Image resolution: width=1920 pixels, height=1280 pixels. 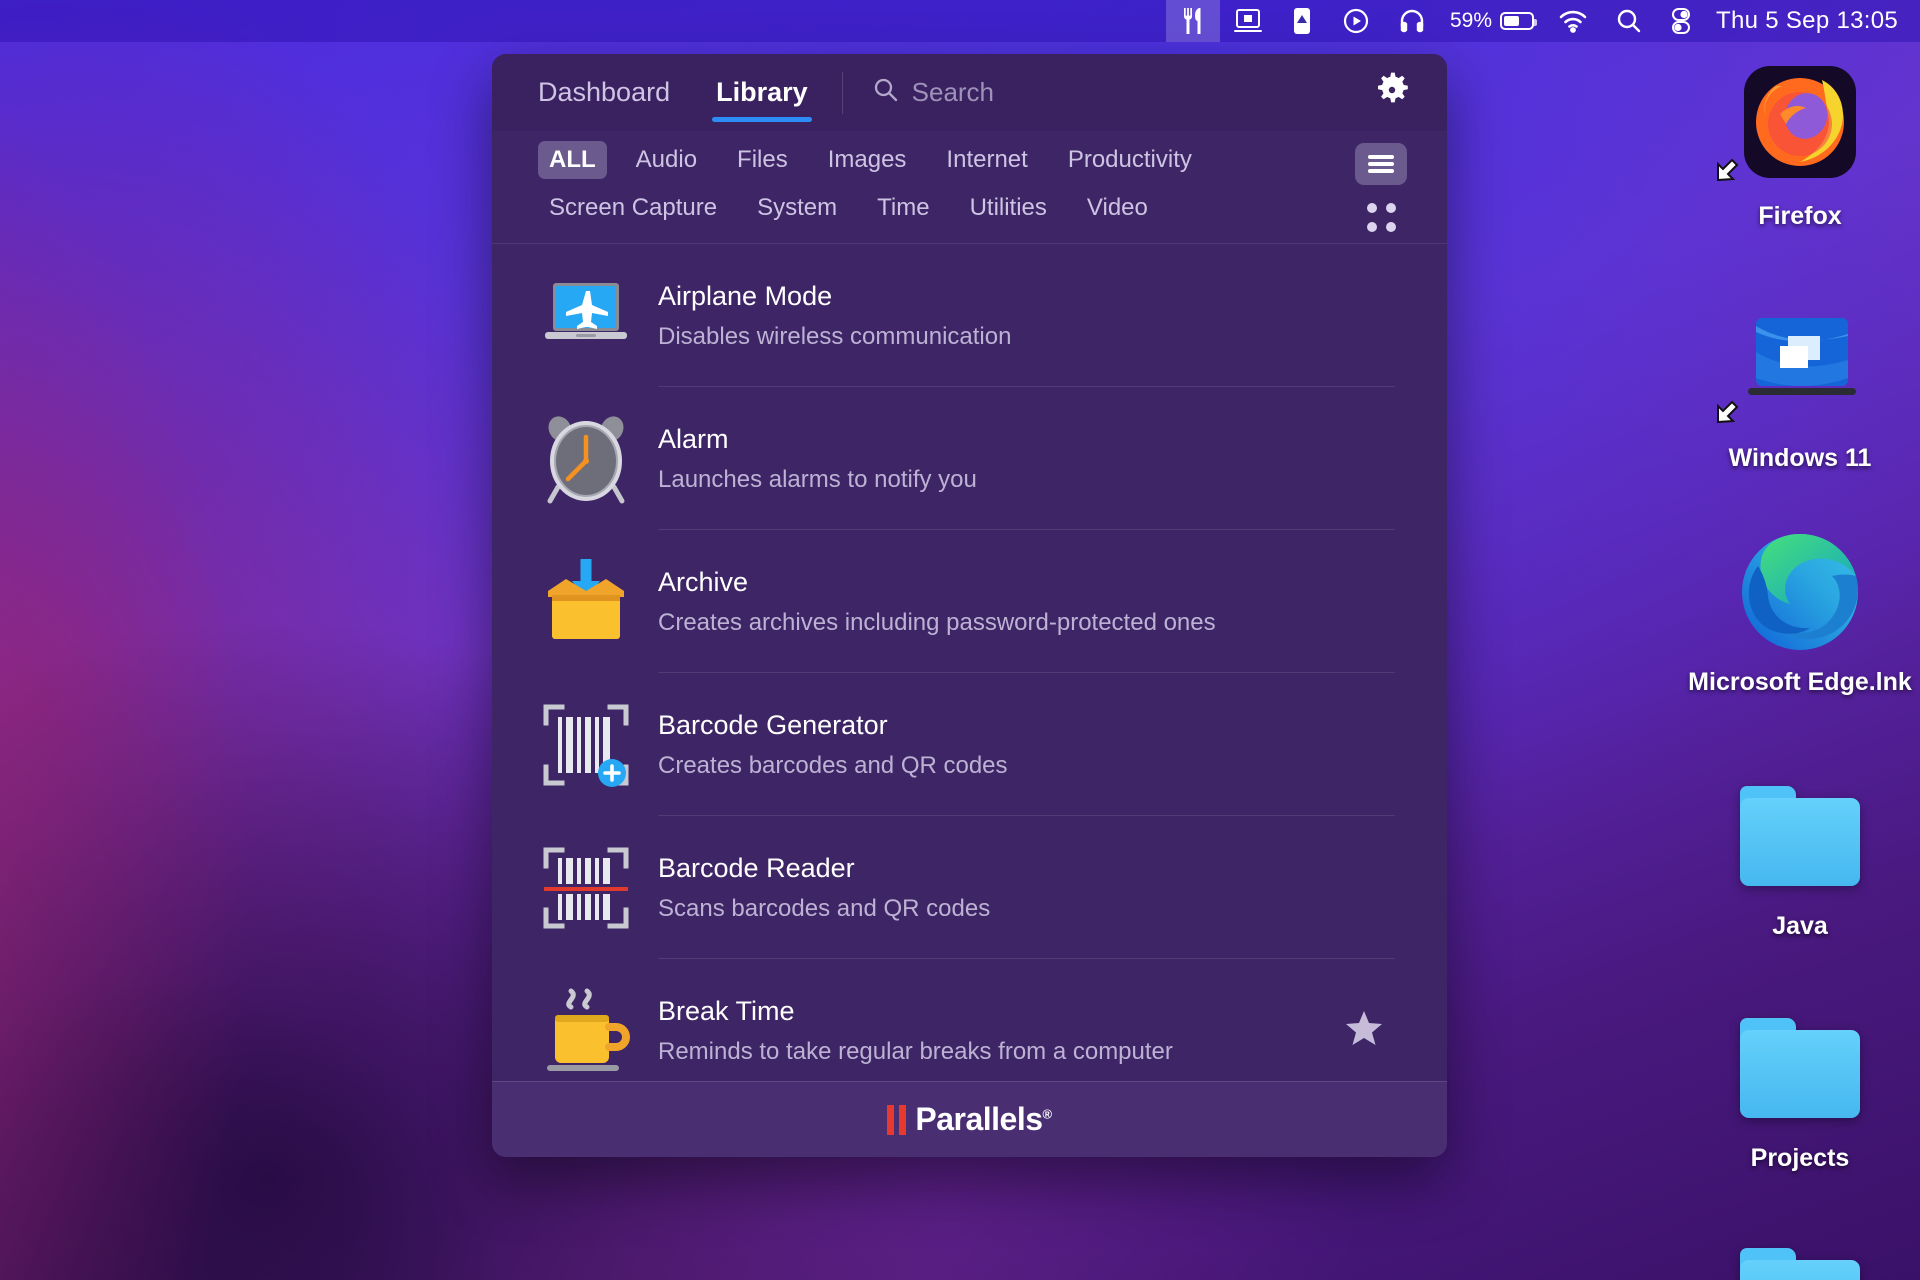 What do you see at coordinates (953, 92) in the screenshot?
I see `search-placeholder: Search` at bounding box center [953, 92].